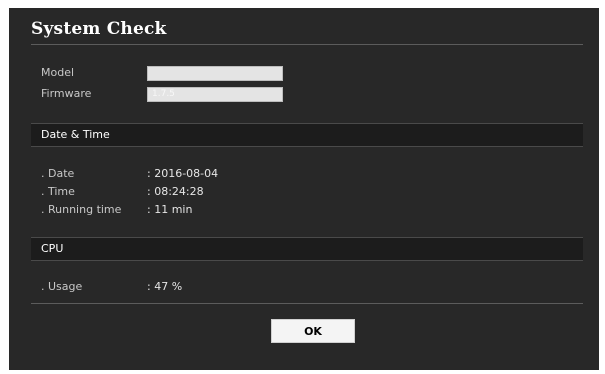  I want to click on firmware-field: 1.7.5, so click(215, 94).